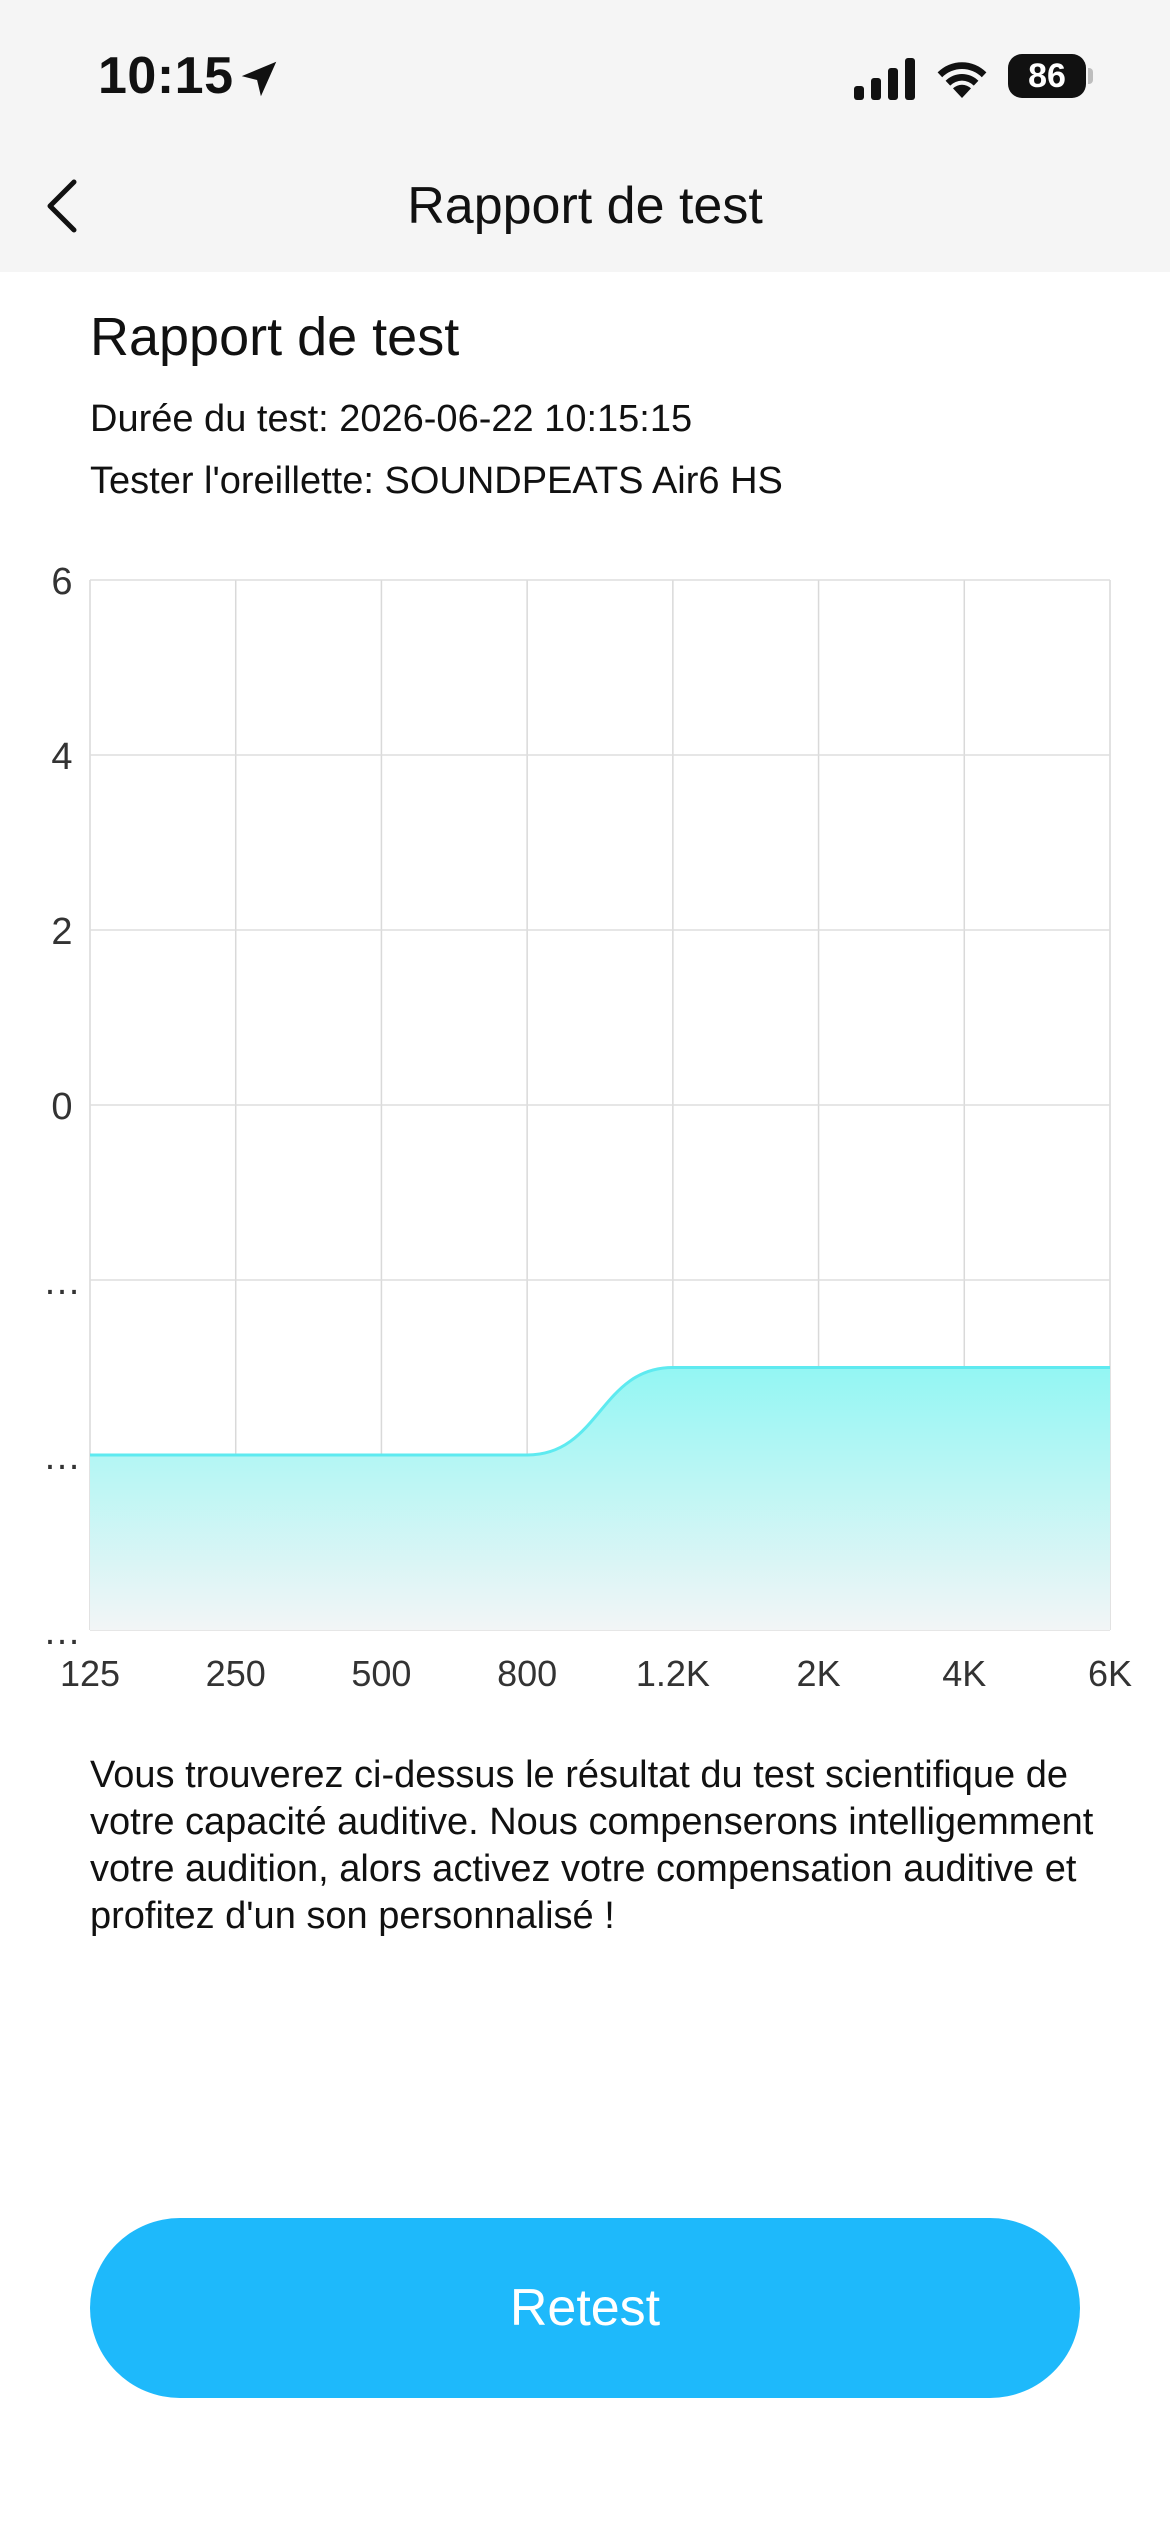 This screenshot has width=1170, height=2532. What do you see at coordinates (236, 1673) in the screenshot?
I see `x-tick-label: 250` at bounding box center [236, 1673].